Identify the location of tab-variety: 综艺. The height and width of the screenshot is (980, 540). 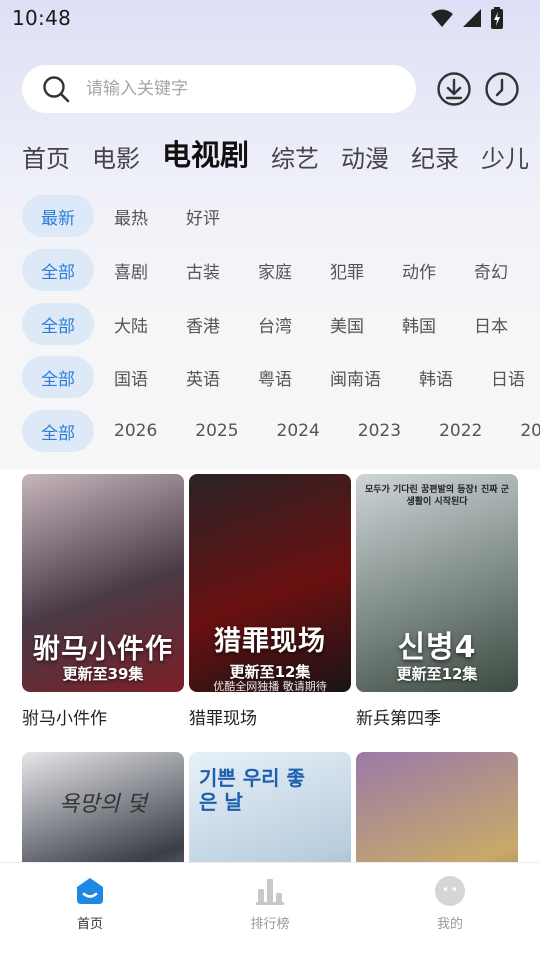
(295, 156).